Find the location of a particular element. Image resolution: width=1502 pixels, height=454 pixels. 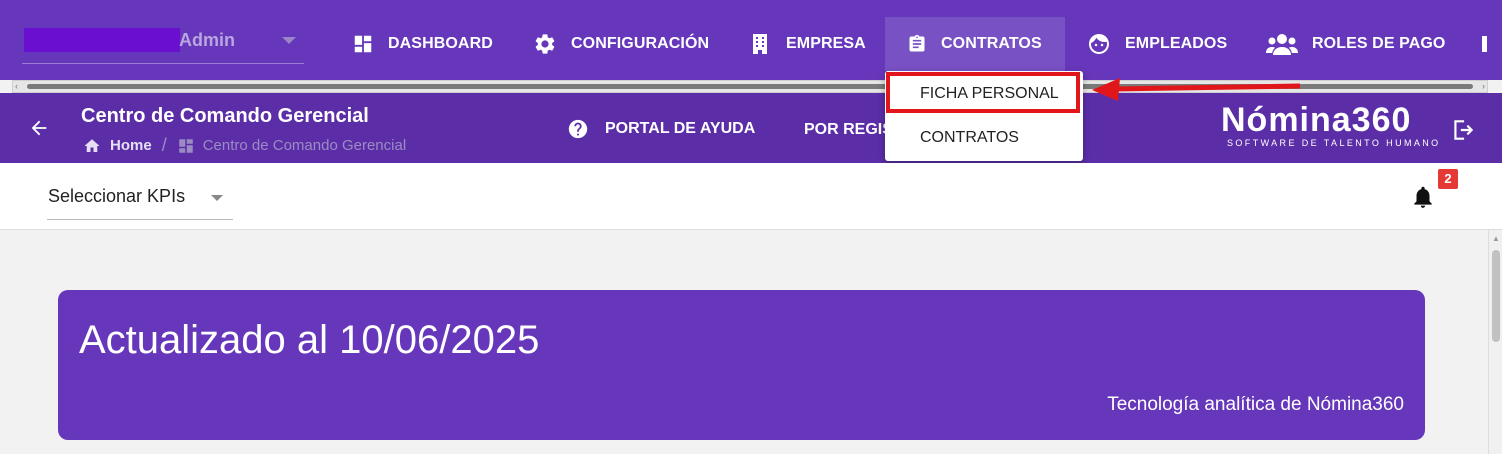

page-title: Centro de Comando Gerencial is located at coordinates (225, 116).